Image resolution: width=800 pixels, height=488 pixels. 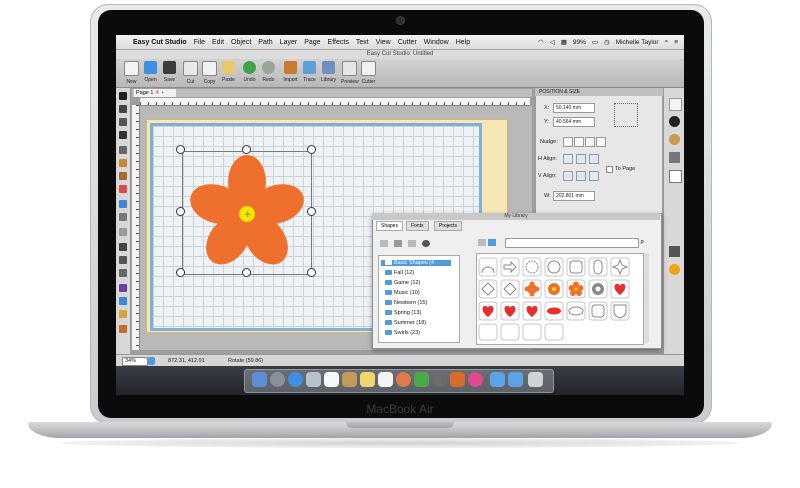 I want to click on zoom-tool-icon, so click(x=123, y=301).